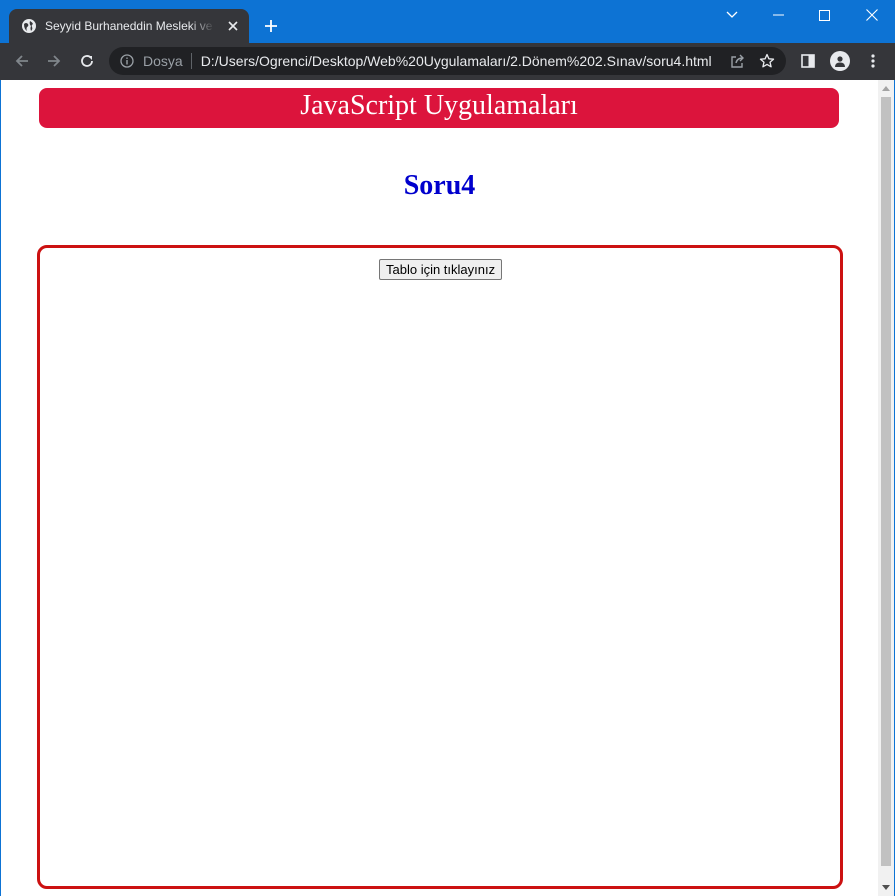  I want to click on avatar-icon, so click(840, 61).